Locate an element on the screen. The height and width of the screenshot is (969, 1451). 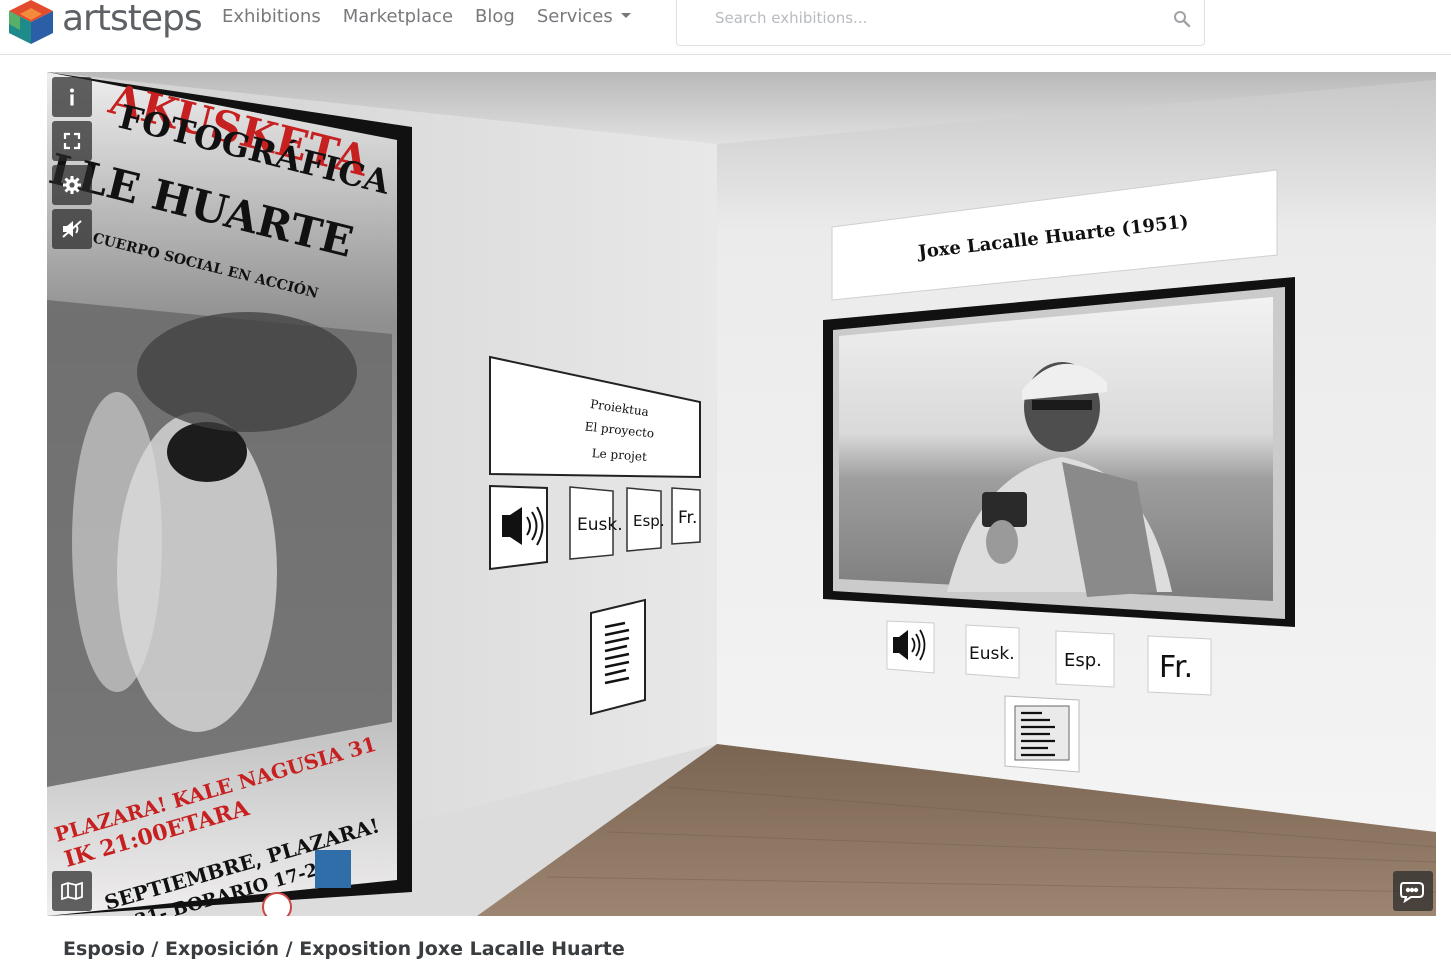
search-icon is located at coordinates (1182, 19).